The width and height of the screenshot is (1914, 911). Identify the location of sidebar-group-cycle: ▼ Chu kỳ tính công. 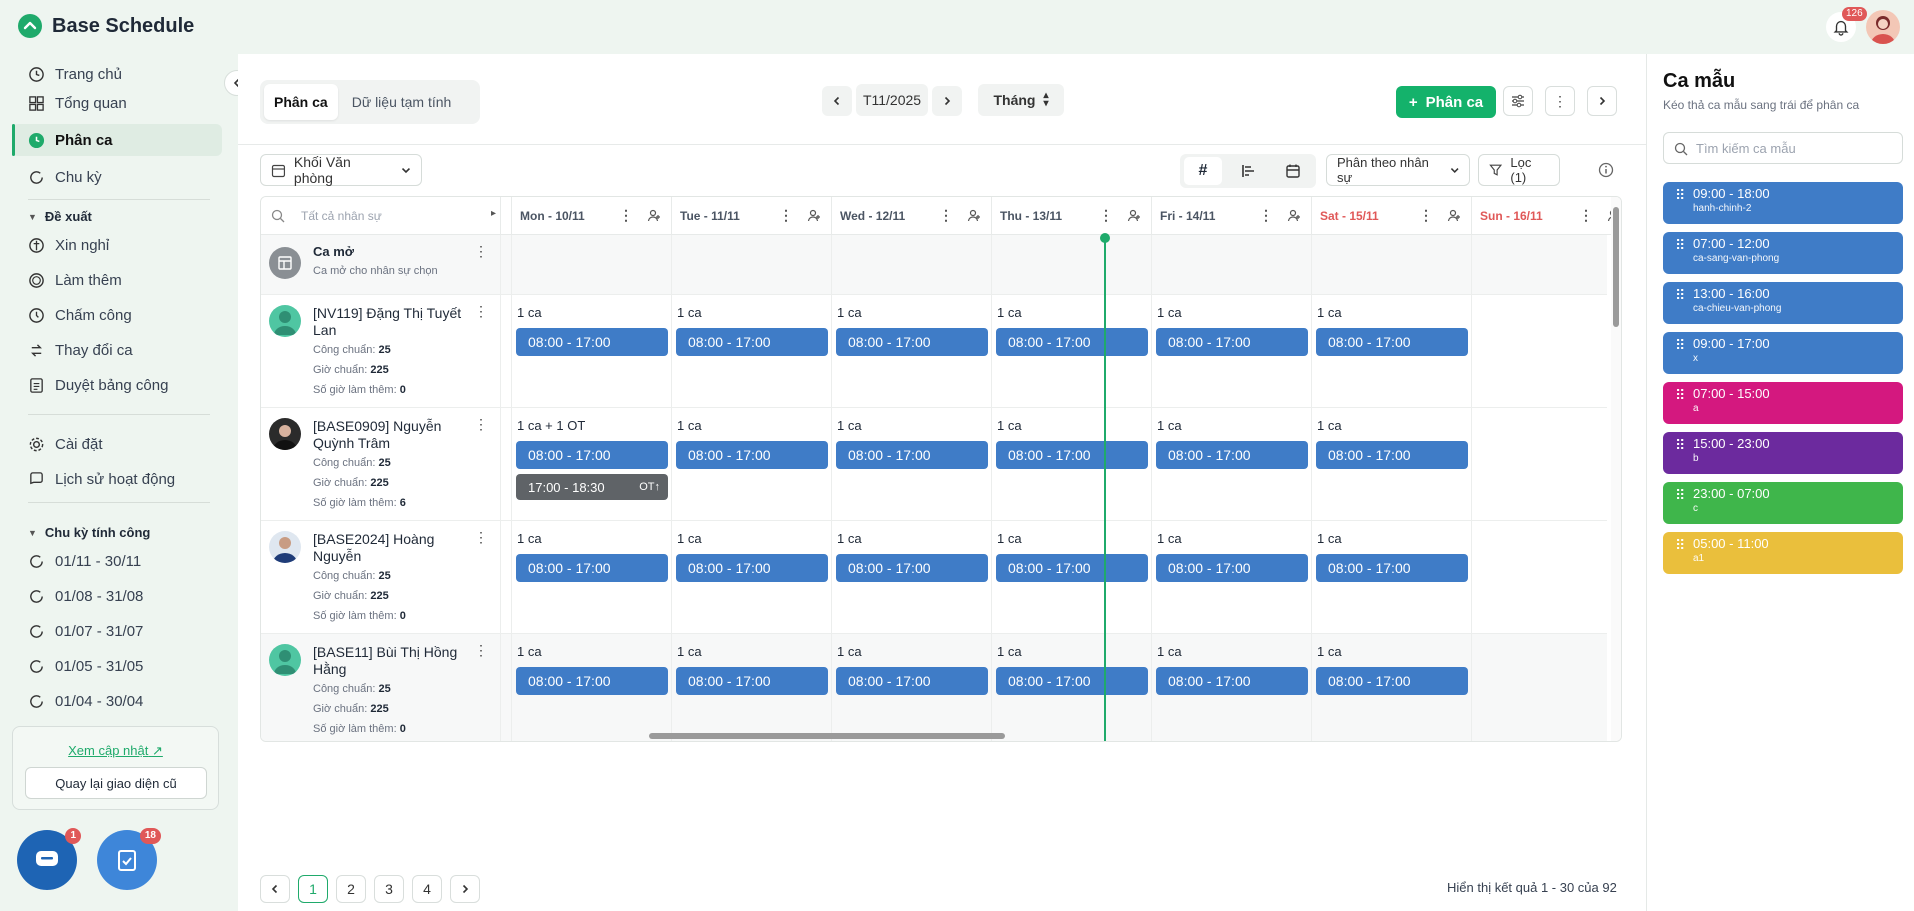
(89, 532).